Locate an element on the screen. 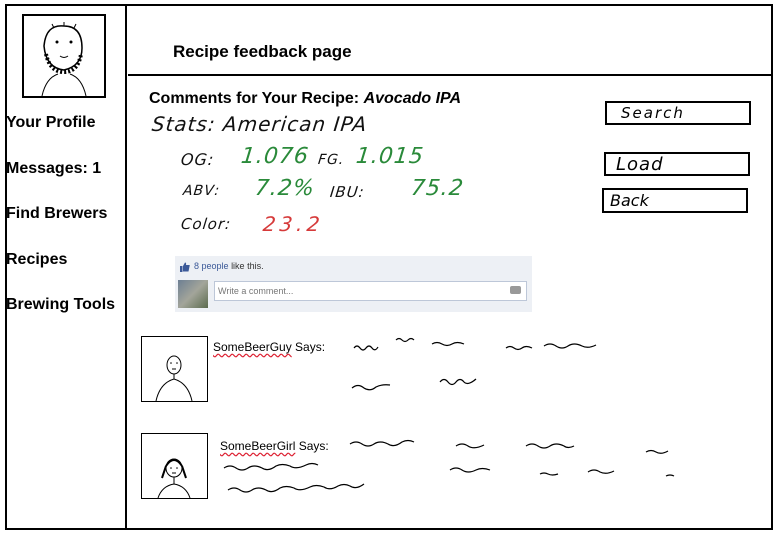 The image size is (779, 539). recipe-style: Stats: American IPA is located at coordinates (259, 124).